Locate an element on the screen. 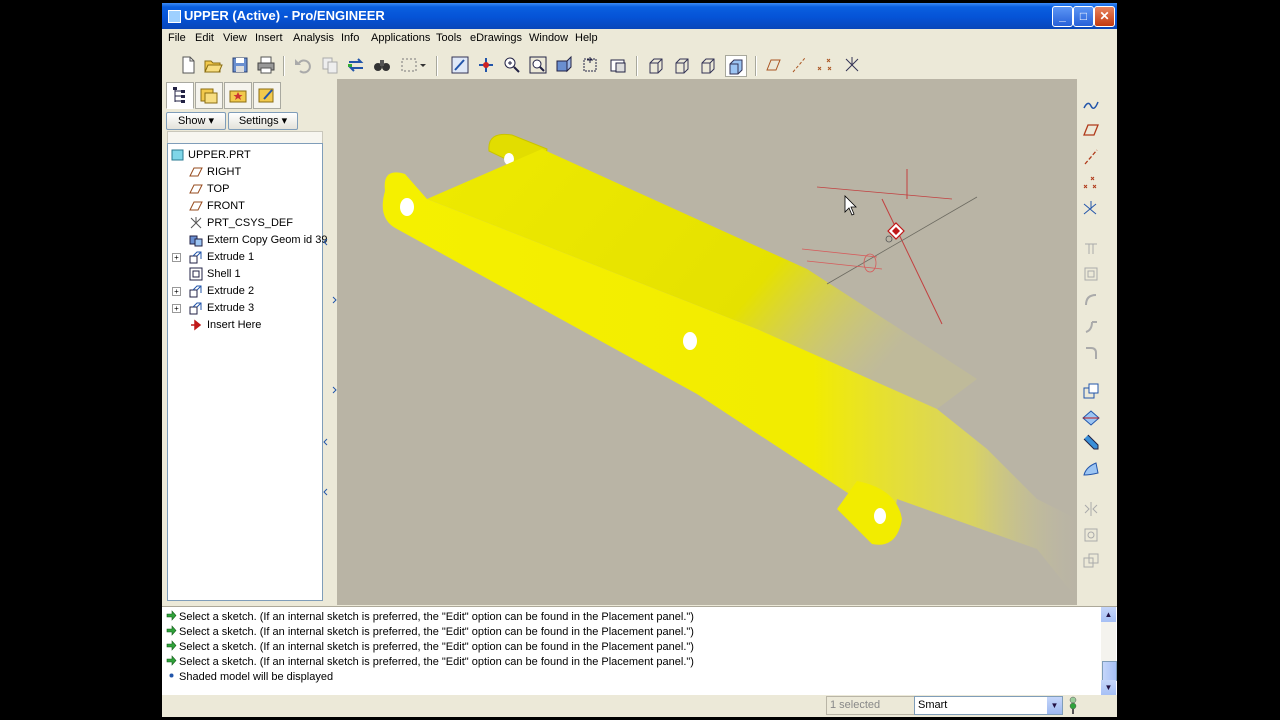  tree-item-shell-1: Shell 1 is located at coordinates (245, 274).